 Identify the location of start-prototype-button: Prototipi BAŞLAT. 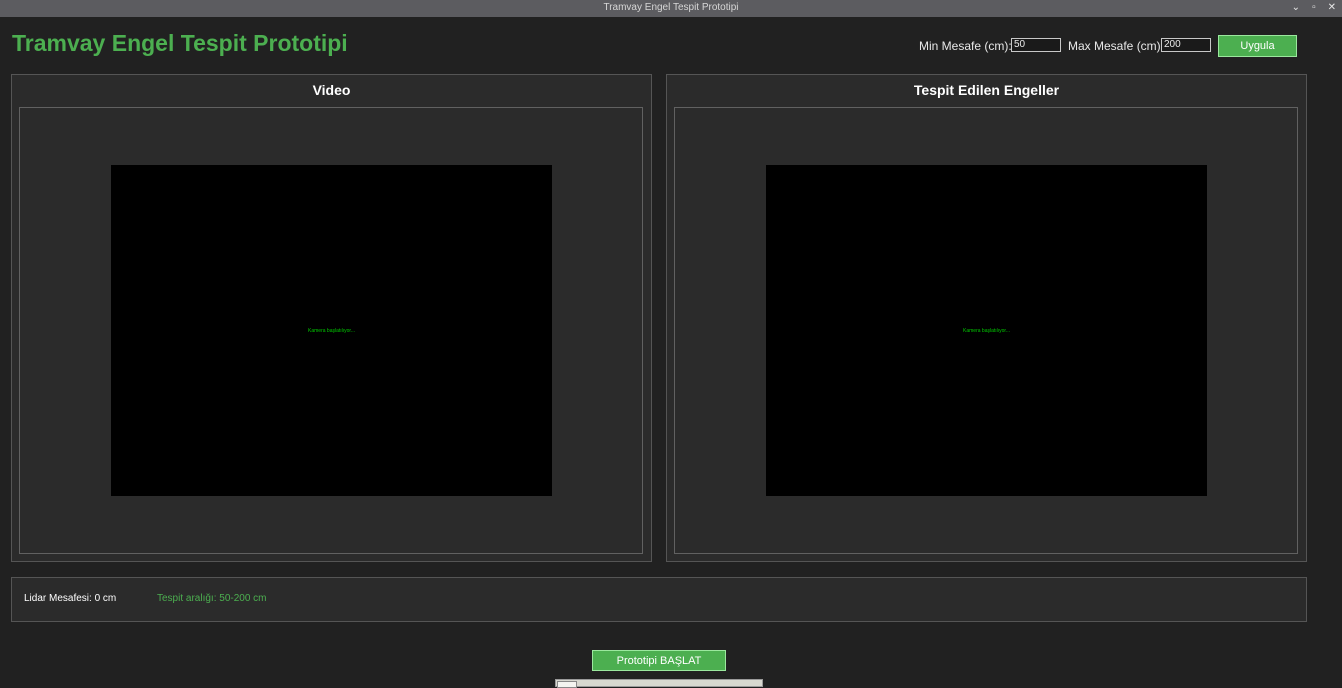
(659, 660).